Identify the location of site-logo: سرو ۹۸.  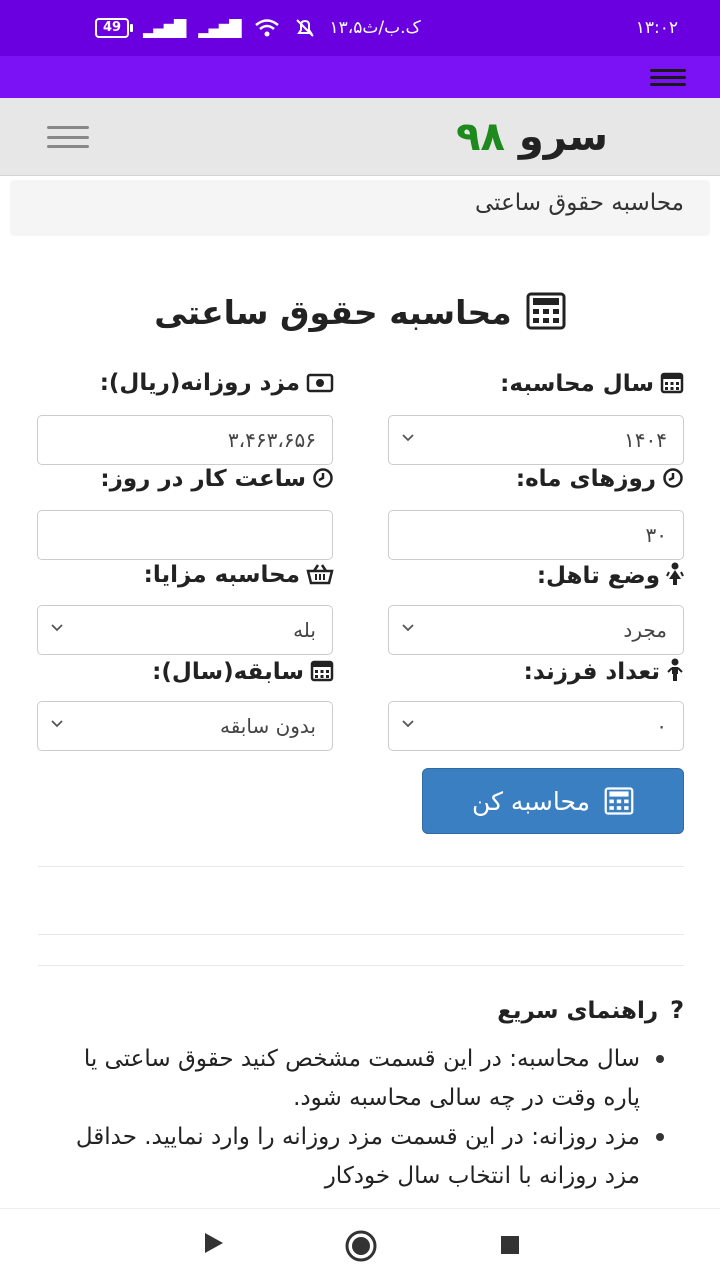
(532, 137).